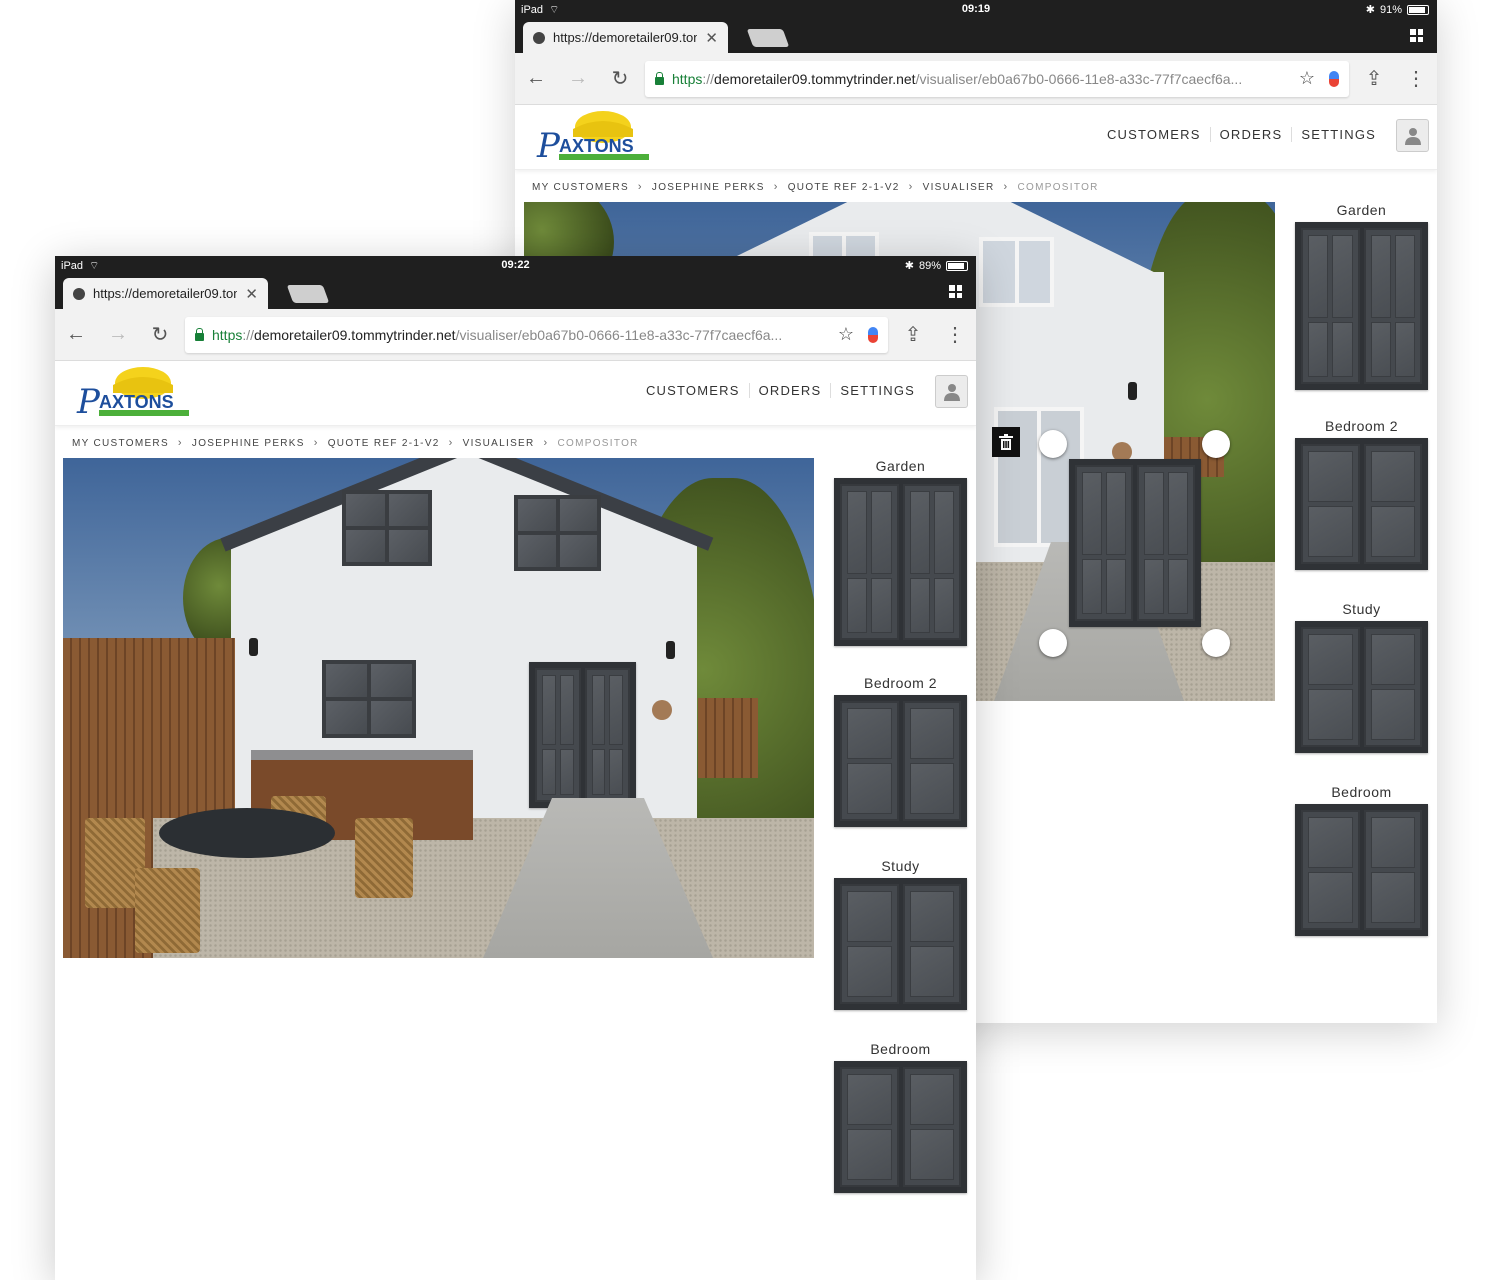 The image size is (1492, 1280). I want to click on tab-strip: https://demoretailer09.tom ✕, so click(515, 292).